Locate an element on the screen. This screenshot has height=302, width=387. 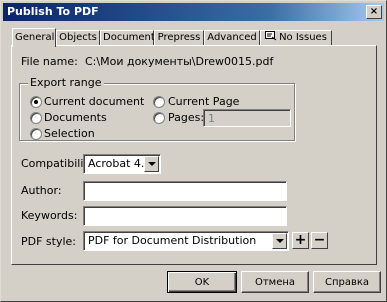
export-range-title: Export range is located at coordinates (66, 83).